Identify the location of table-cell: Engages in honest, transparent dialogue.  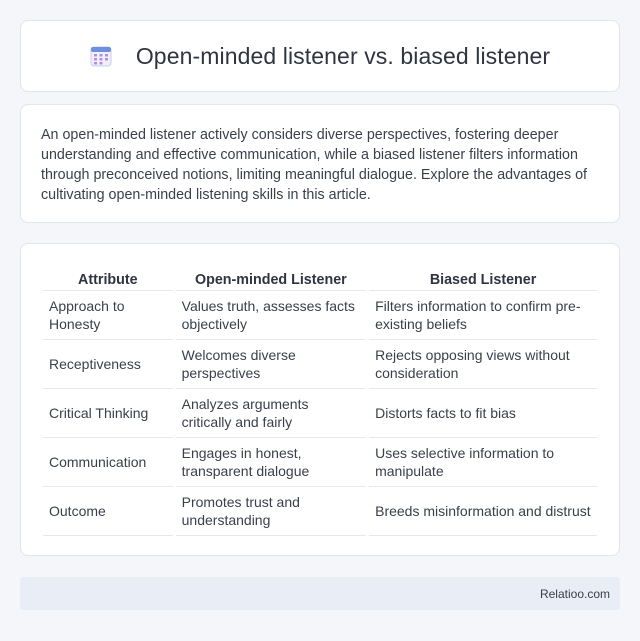
(271, 462).